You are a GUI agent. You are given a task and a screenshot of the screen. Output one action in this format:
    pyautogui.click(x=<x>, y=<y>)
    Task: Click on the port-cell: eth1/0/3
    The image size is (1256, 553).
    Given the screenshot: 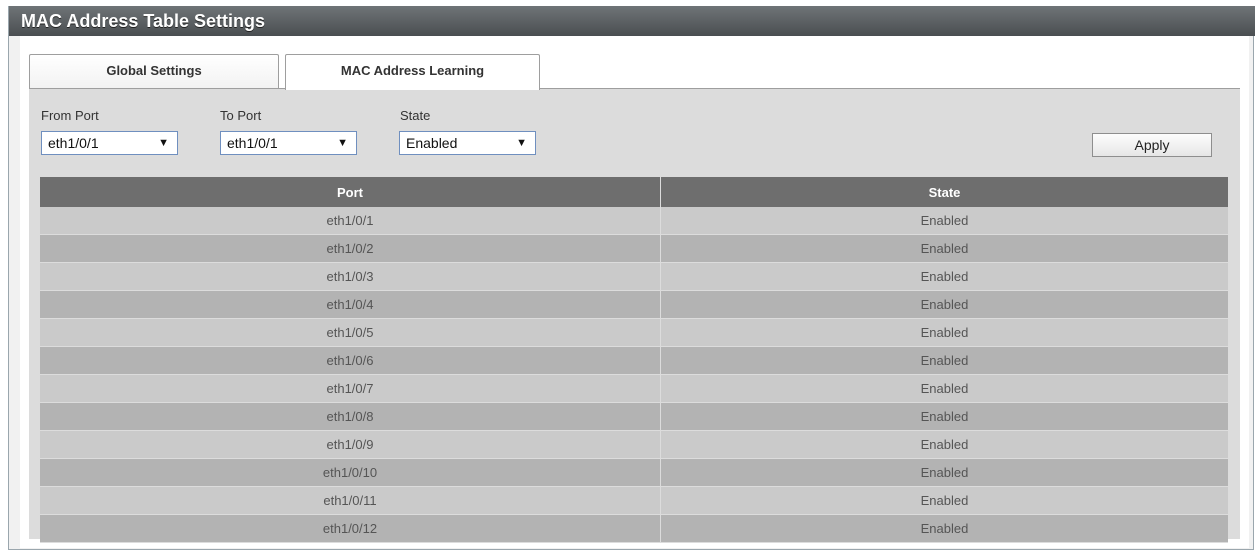 What is the action you would take?
    pyautogui.click(x=350, y=276)
    